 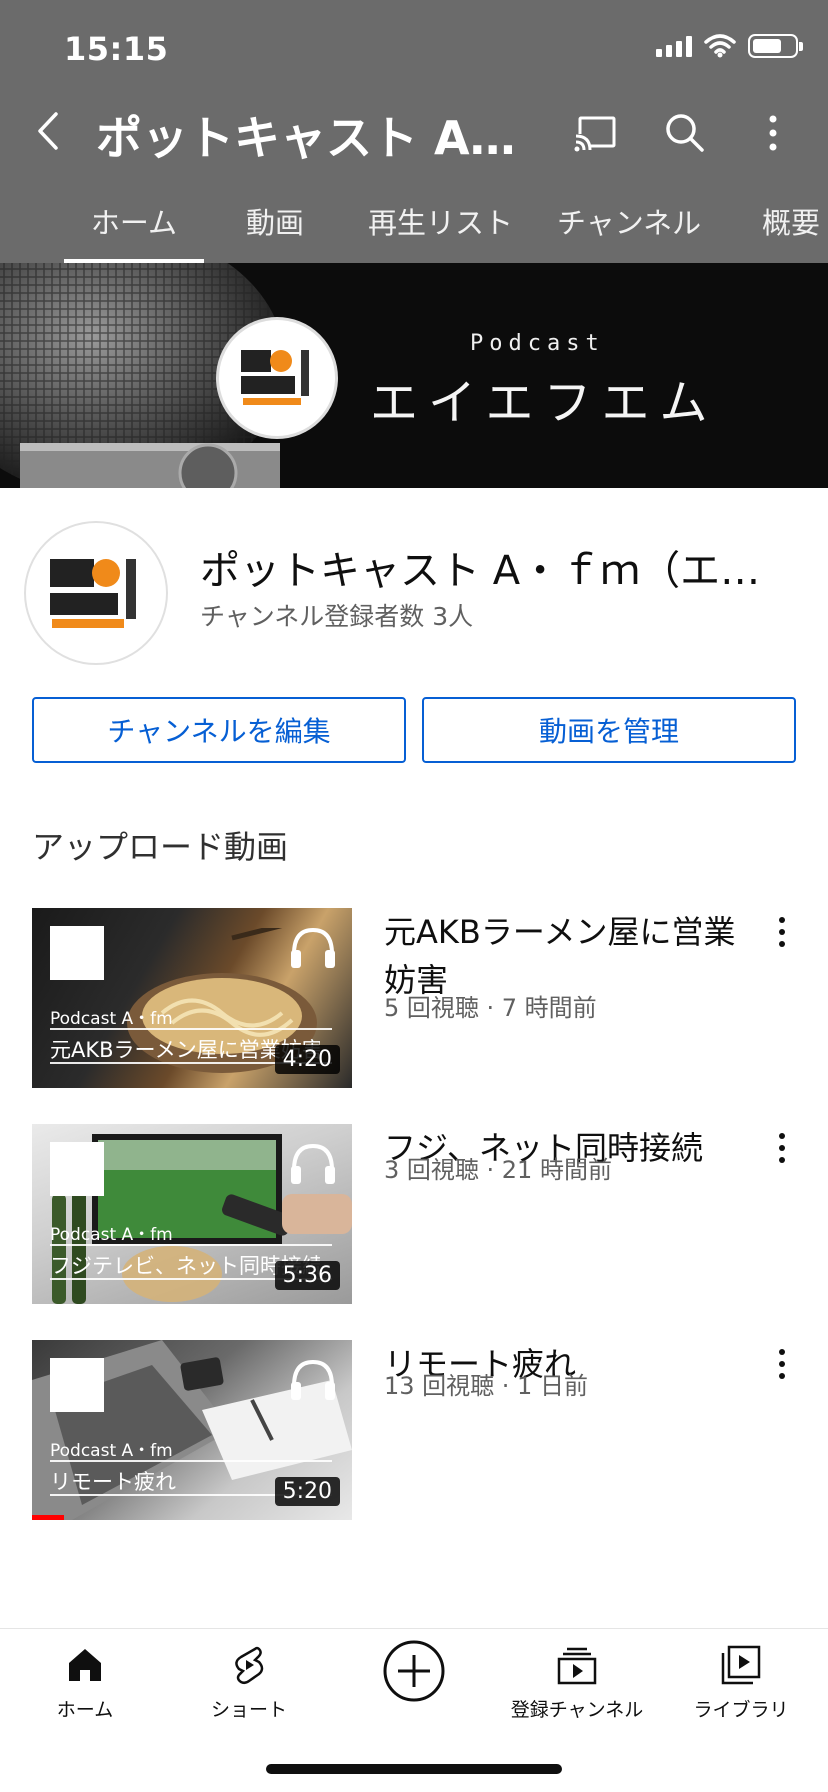 I want to click on nav-shorts: ショート, so click(x=249, y=1682).